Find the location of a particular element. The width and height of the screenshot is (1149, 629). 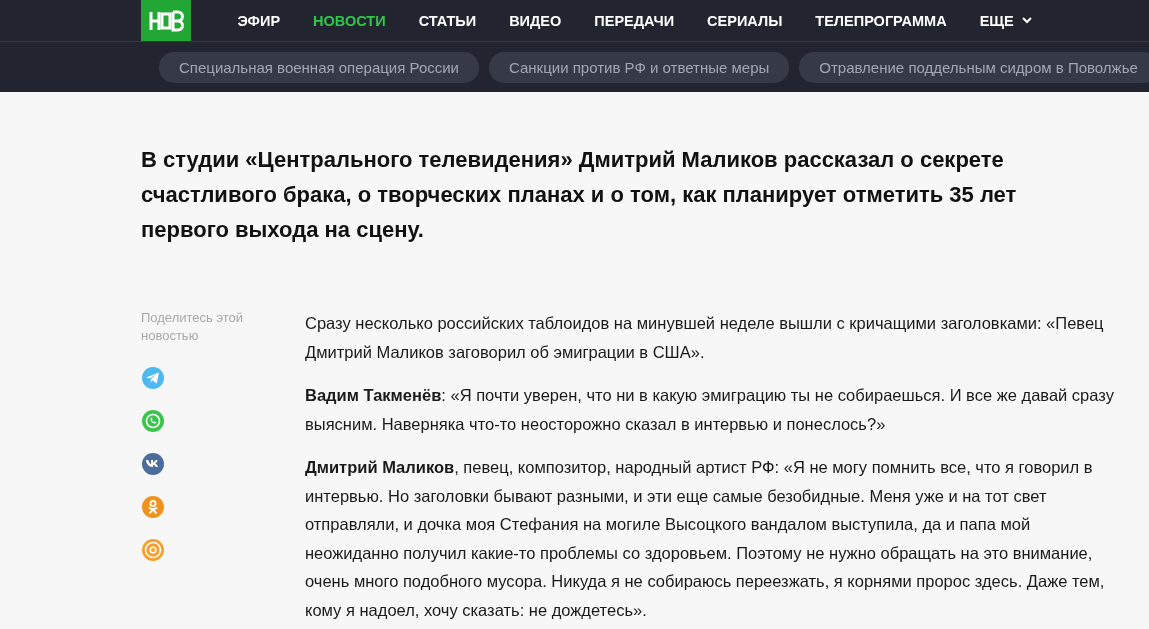

nav-link: ПЕРЕДАЧИ is located at coordinates (634, 20).